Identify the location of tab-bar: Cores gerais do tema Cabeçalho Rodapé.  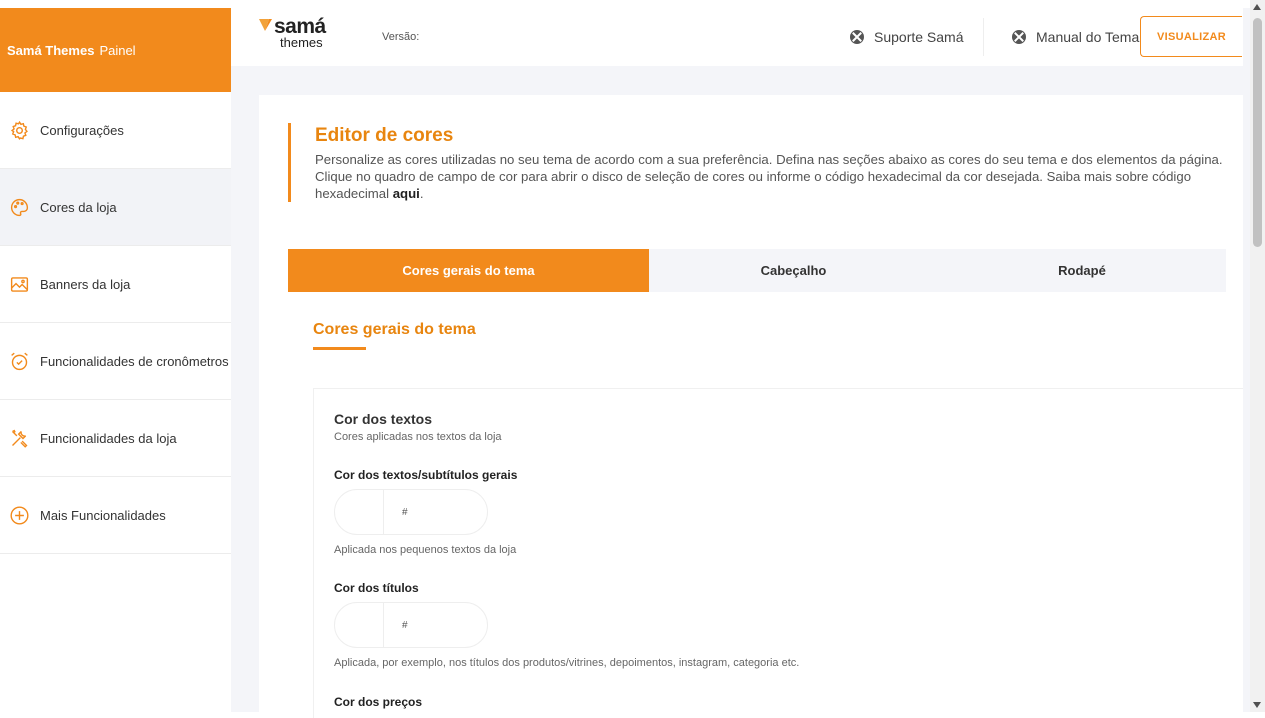
(757, 270).